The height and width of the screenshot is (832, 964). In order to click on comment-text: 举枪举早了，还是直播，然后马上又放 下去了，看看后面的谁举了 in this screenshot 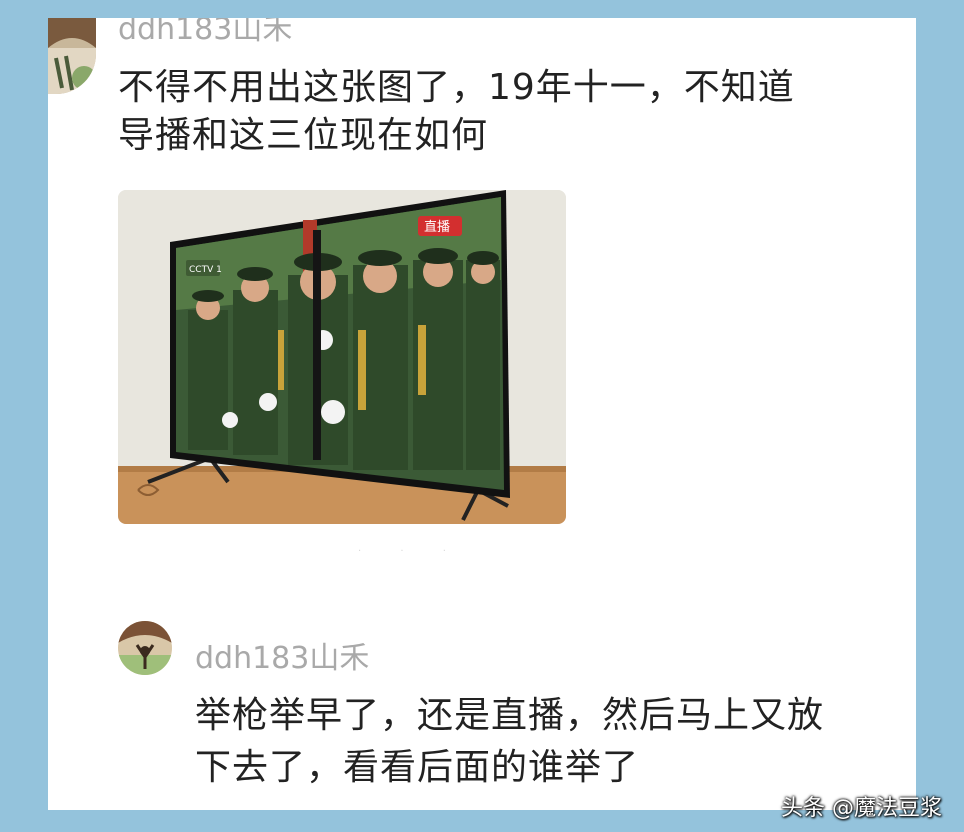, I will do `click(550, 742)`.